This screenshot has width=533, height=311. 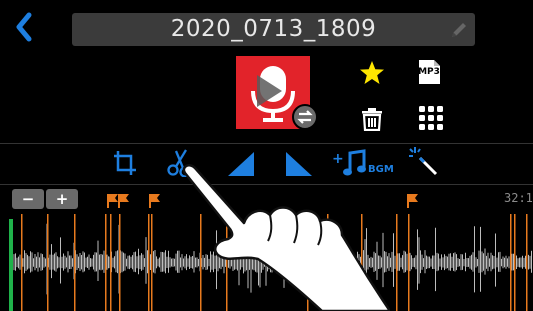 I want to click on grid-icon, so click(x=431, y=118).